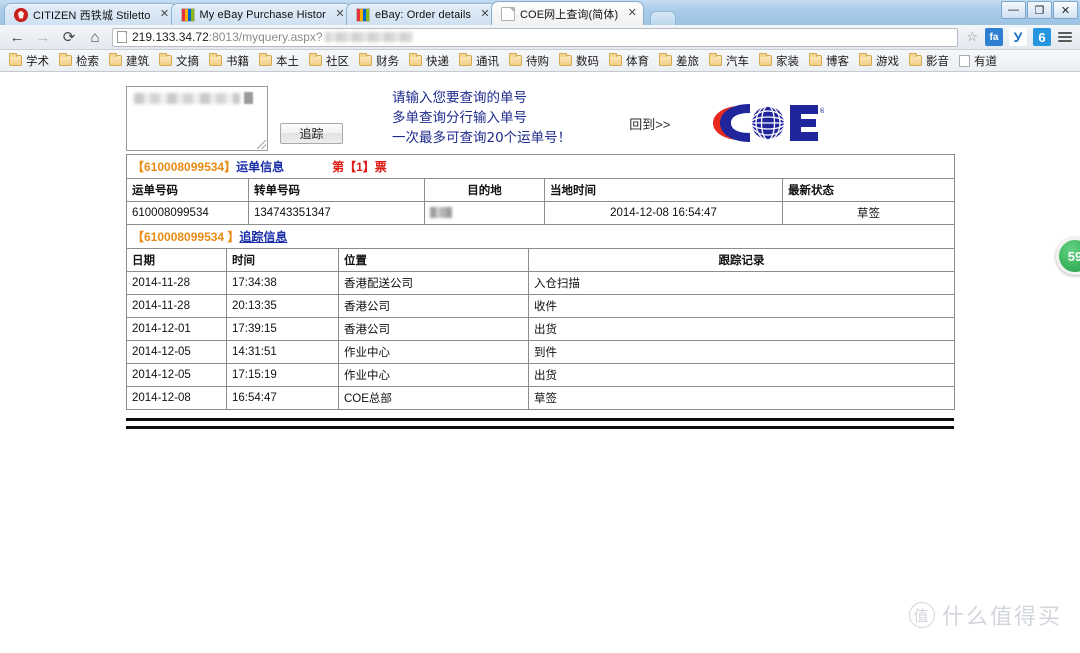 This screenshot has height=653, width=1080. What do you see at coordinates (985, 615) in the screenshot?
I see `watermark: 值 什么值得买` at bounding box center [985, 615].